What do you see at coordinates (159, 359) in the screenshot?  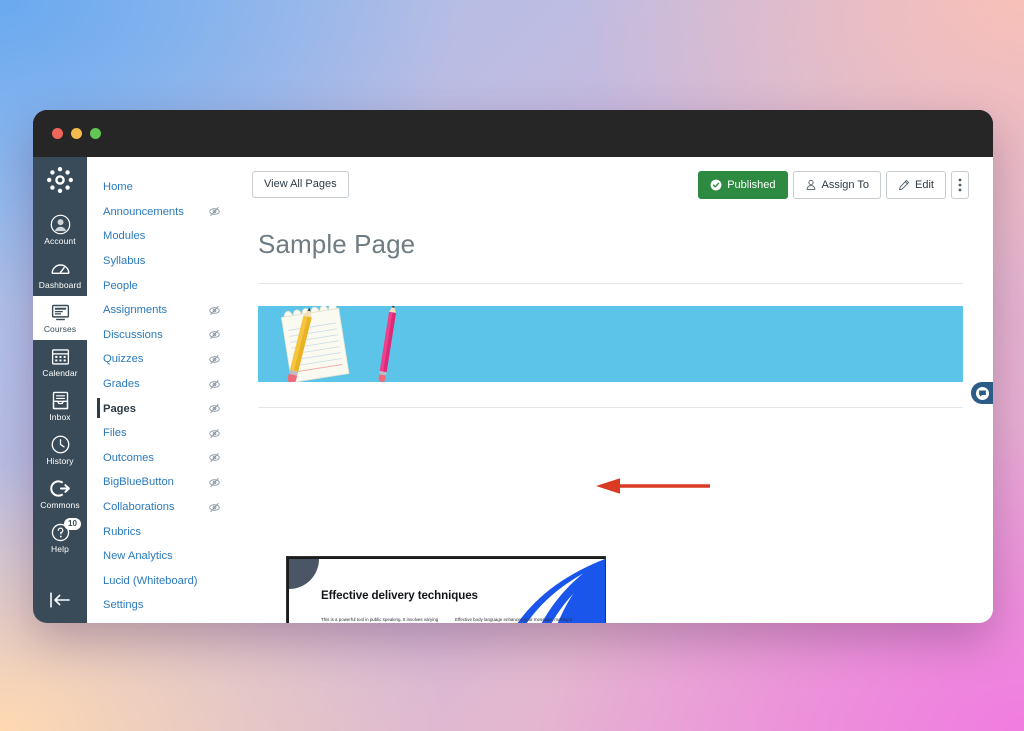 I see `course-nav-item-quizzes: Quizzes` at bounding box center [159, 359].